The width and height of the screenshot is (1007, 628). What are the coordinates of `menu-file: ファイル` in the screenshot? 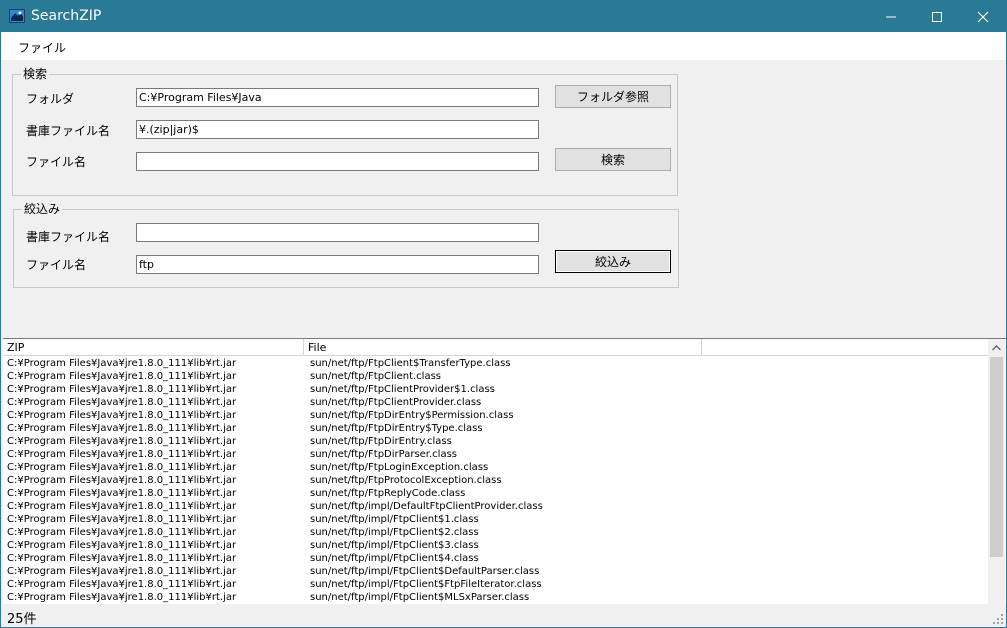 It's located at (42, 47).